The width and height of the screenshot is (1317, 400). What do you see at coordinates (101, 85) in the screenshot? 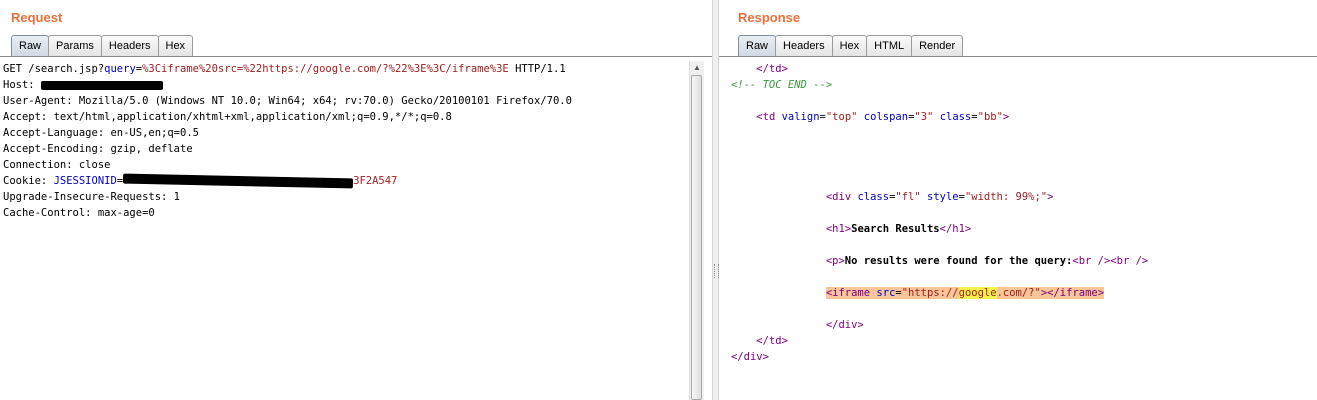
I see `host-redaction` at bounding box center [101, 85].